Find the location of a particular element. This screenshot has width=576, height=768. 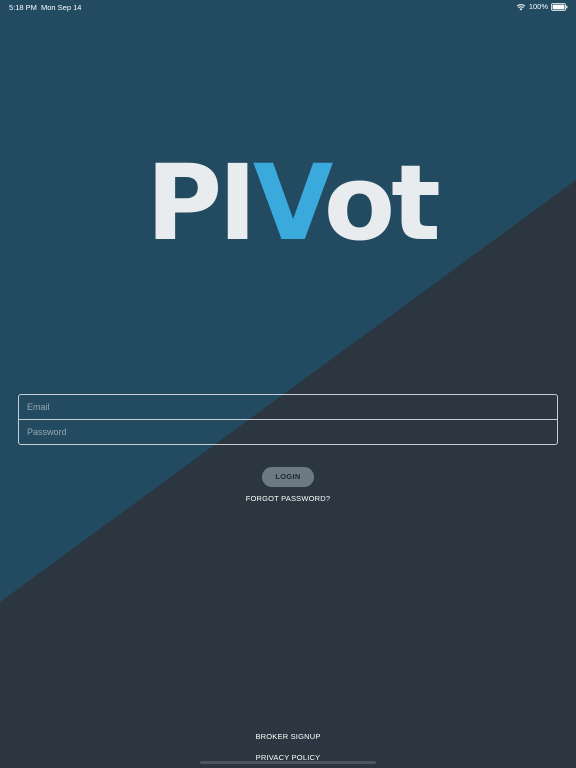

logo-text-pi: PI is located at coordinates (201, 203).